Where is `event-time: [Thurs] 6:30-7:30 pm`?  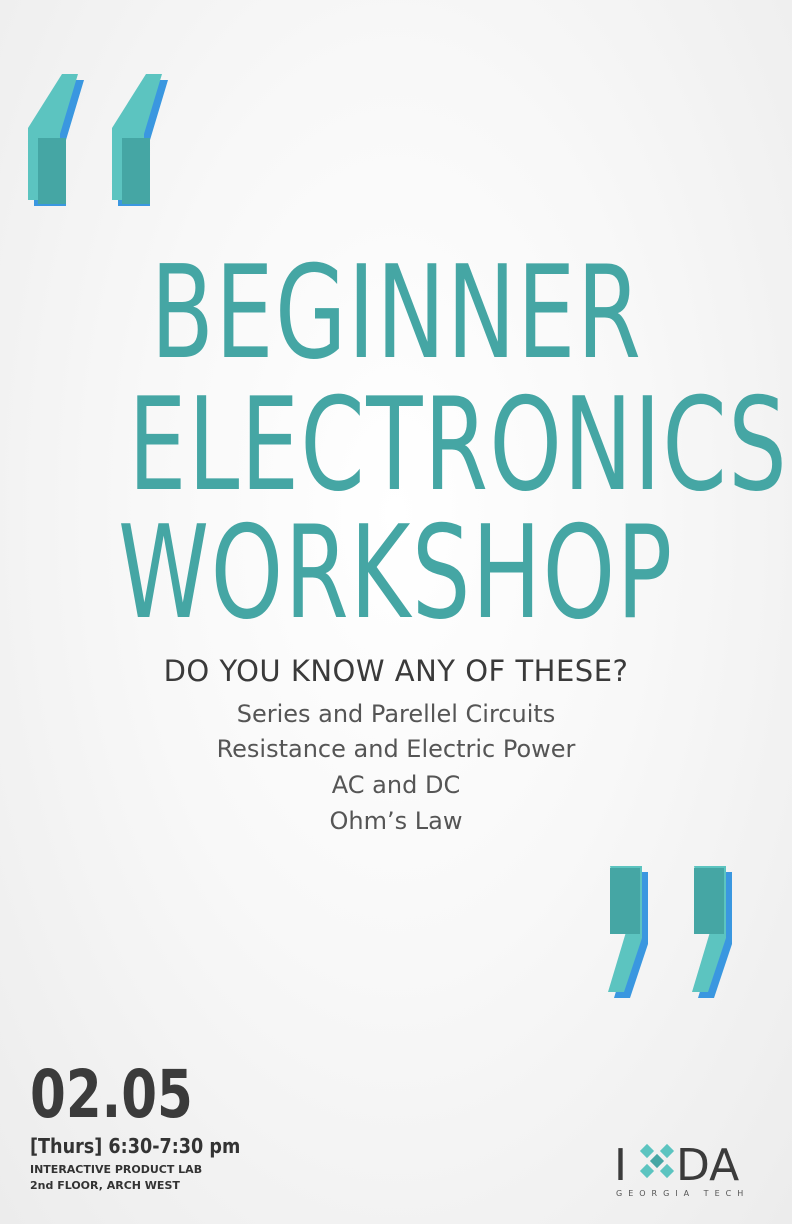
event-time: [Thurs] 6:30-7:30 pm is located at coordinates (135, 1146).